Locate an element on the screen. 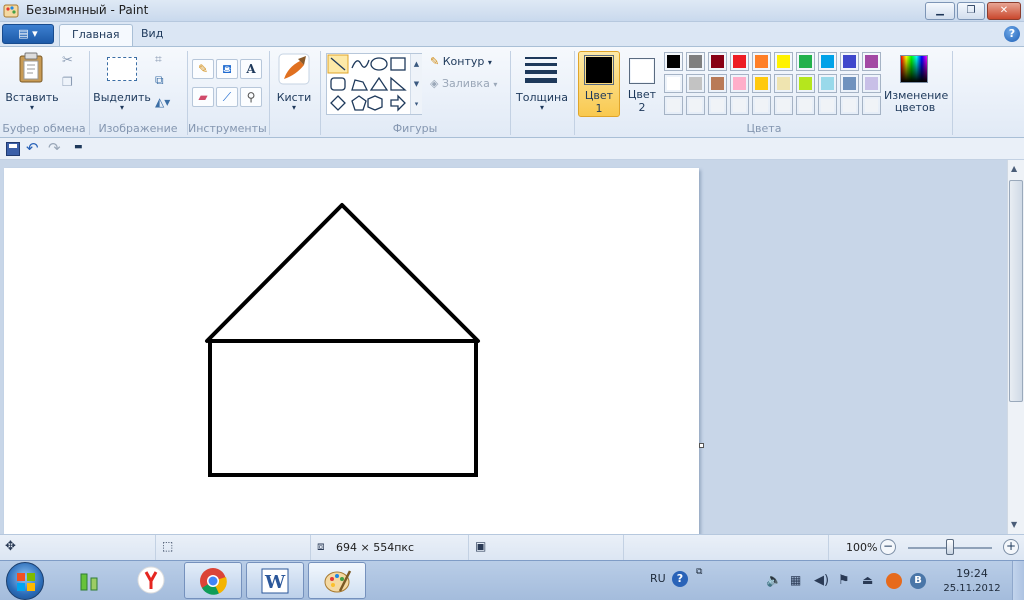  brushes-button: Кисти ▾ is located at coordinates (294, 83).